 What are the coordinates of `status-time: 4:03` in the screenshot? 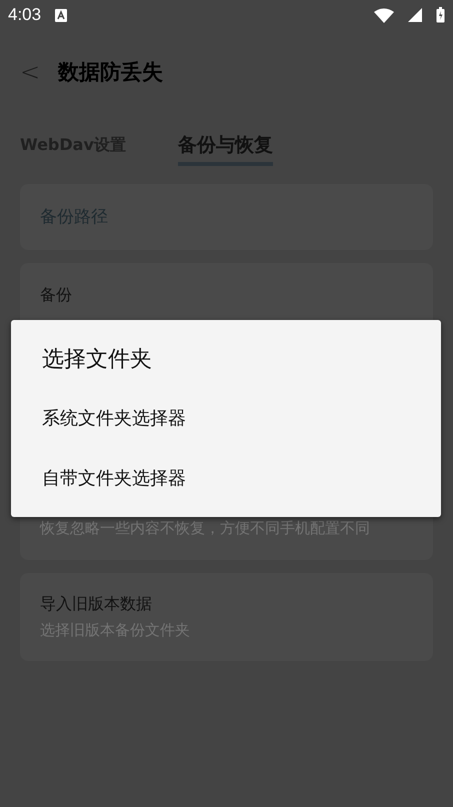 It's located at (25, 15).